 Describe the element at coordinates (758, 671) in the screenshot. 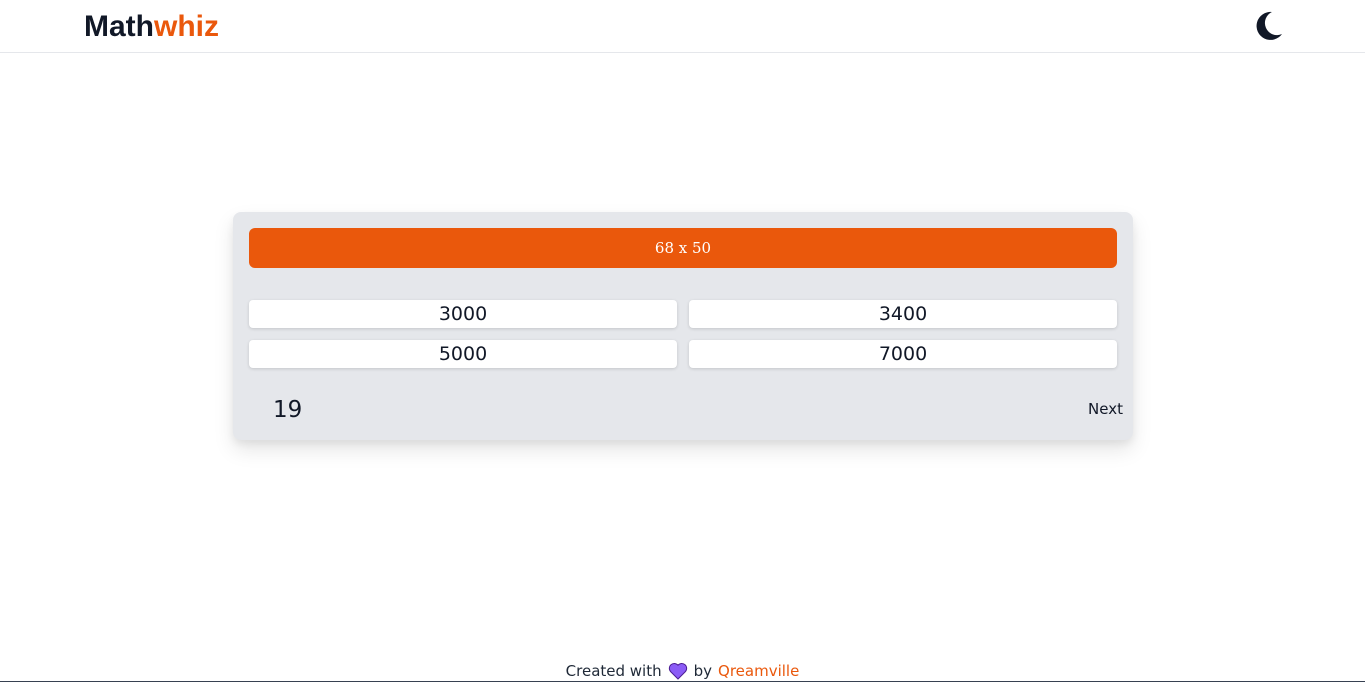

I see `author-link: Qreamville` at that location.